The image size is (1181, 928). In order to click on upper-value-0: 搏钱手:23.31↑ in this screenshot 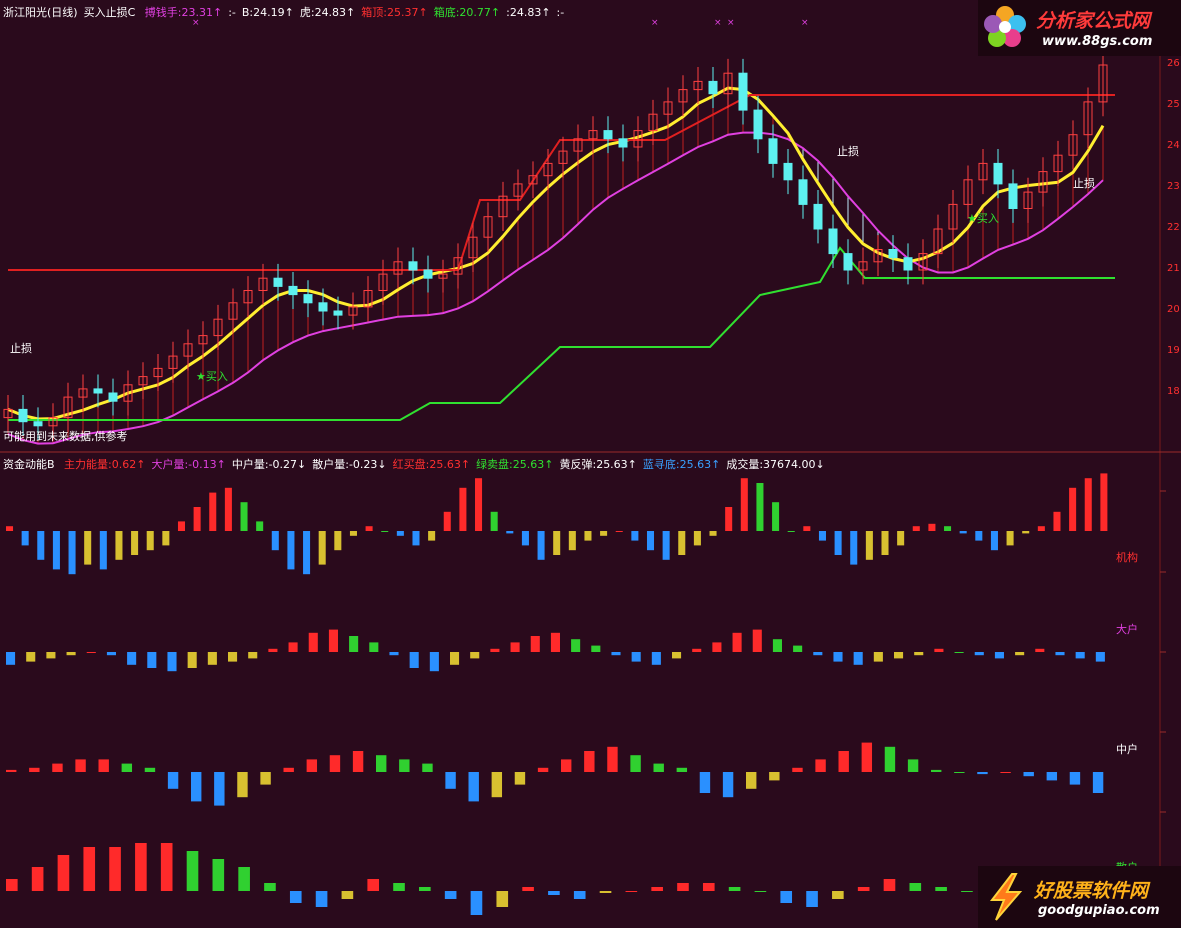, I will do `click(183, 12)`.